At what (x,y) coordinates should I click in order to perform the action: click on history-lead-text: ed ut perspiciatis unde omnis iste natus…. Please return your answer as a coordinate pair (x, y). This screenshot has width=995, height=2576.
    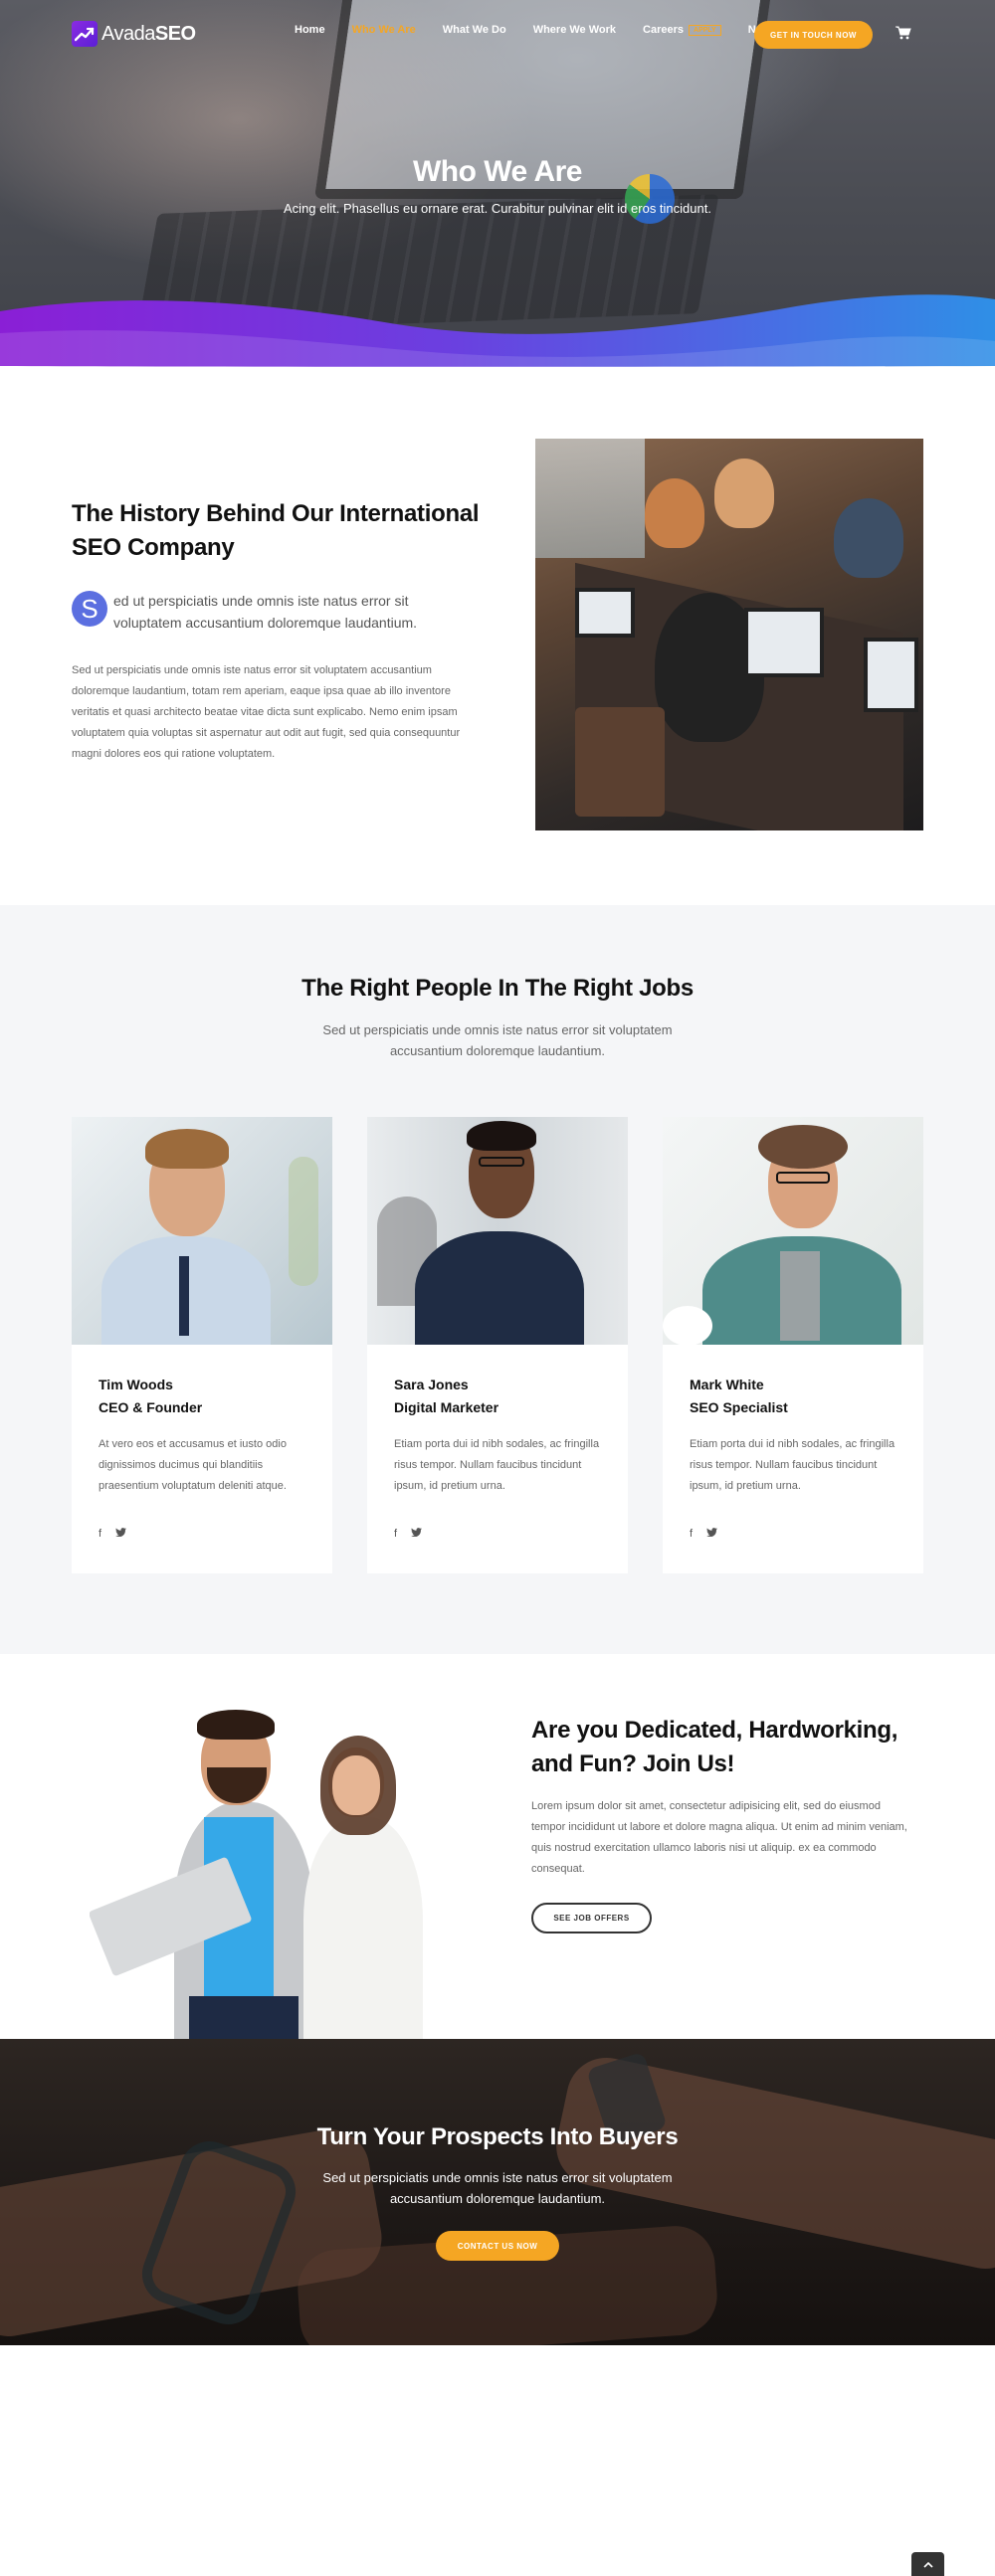
    Looking at the image, I should click on (265, 612).